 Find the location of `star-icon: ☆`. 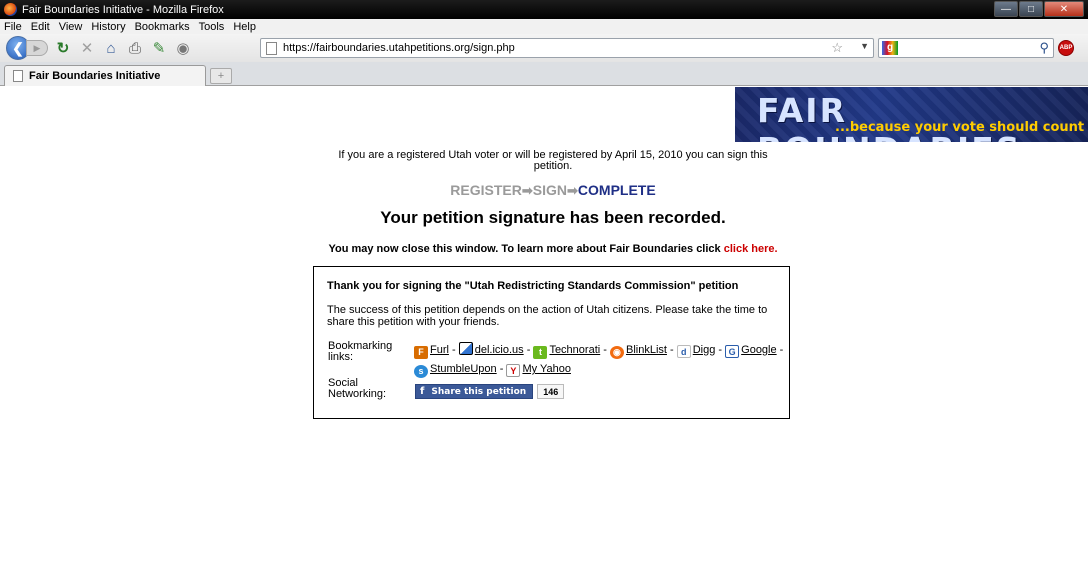

star-icon: ☆ is located at coordinates (837, 48).